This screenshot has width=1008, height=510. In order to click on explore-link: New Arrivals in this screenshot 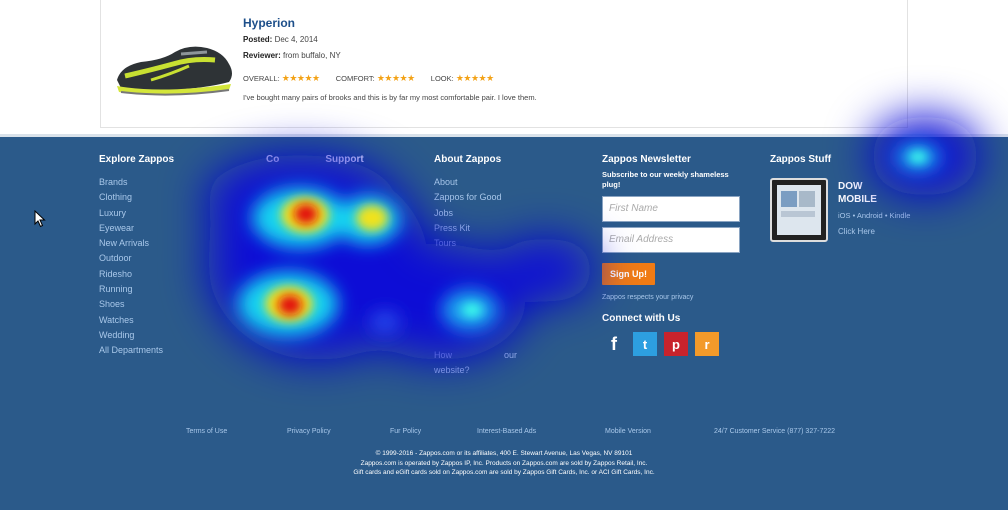, I will do `click(136, 243)`.